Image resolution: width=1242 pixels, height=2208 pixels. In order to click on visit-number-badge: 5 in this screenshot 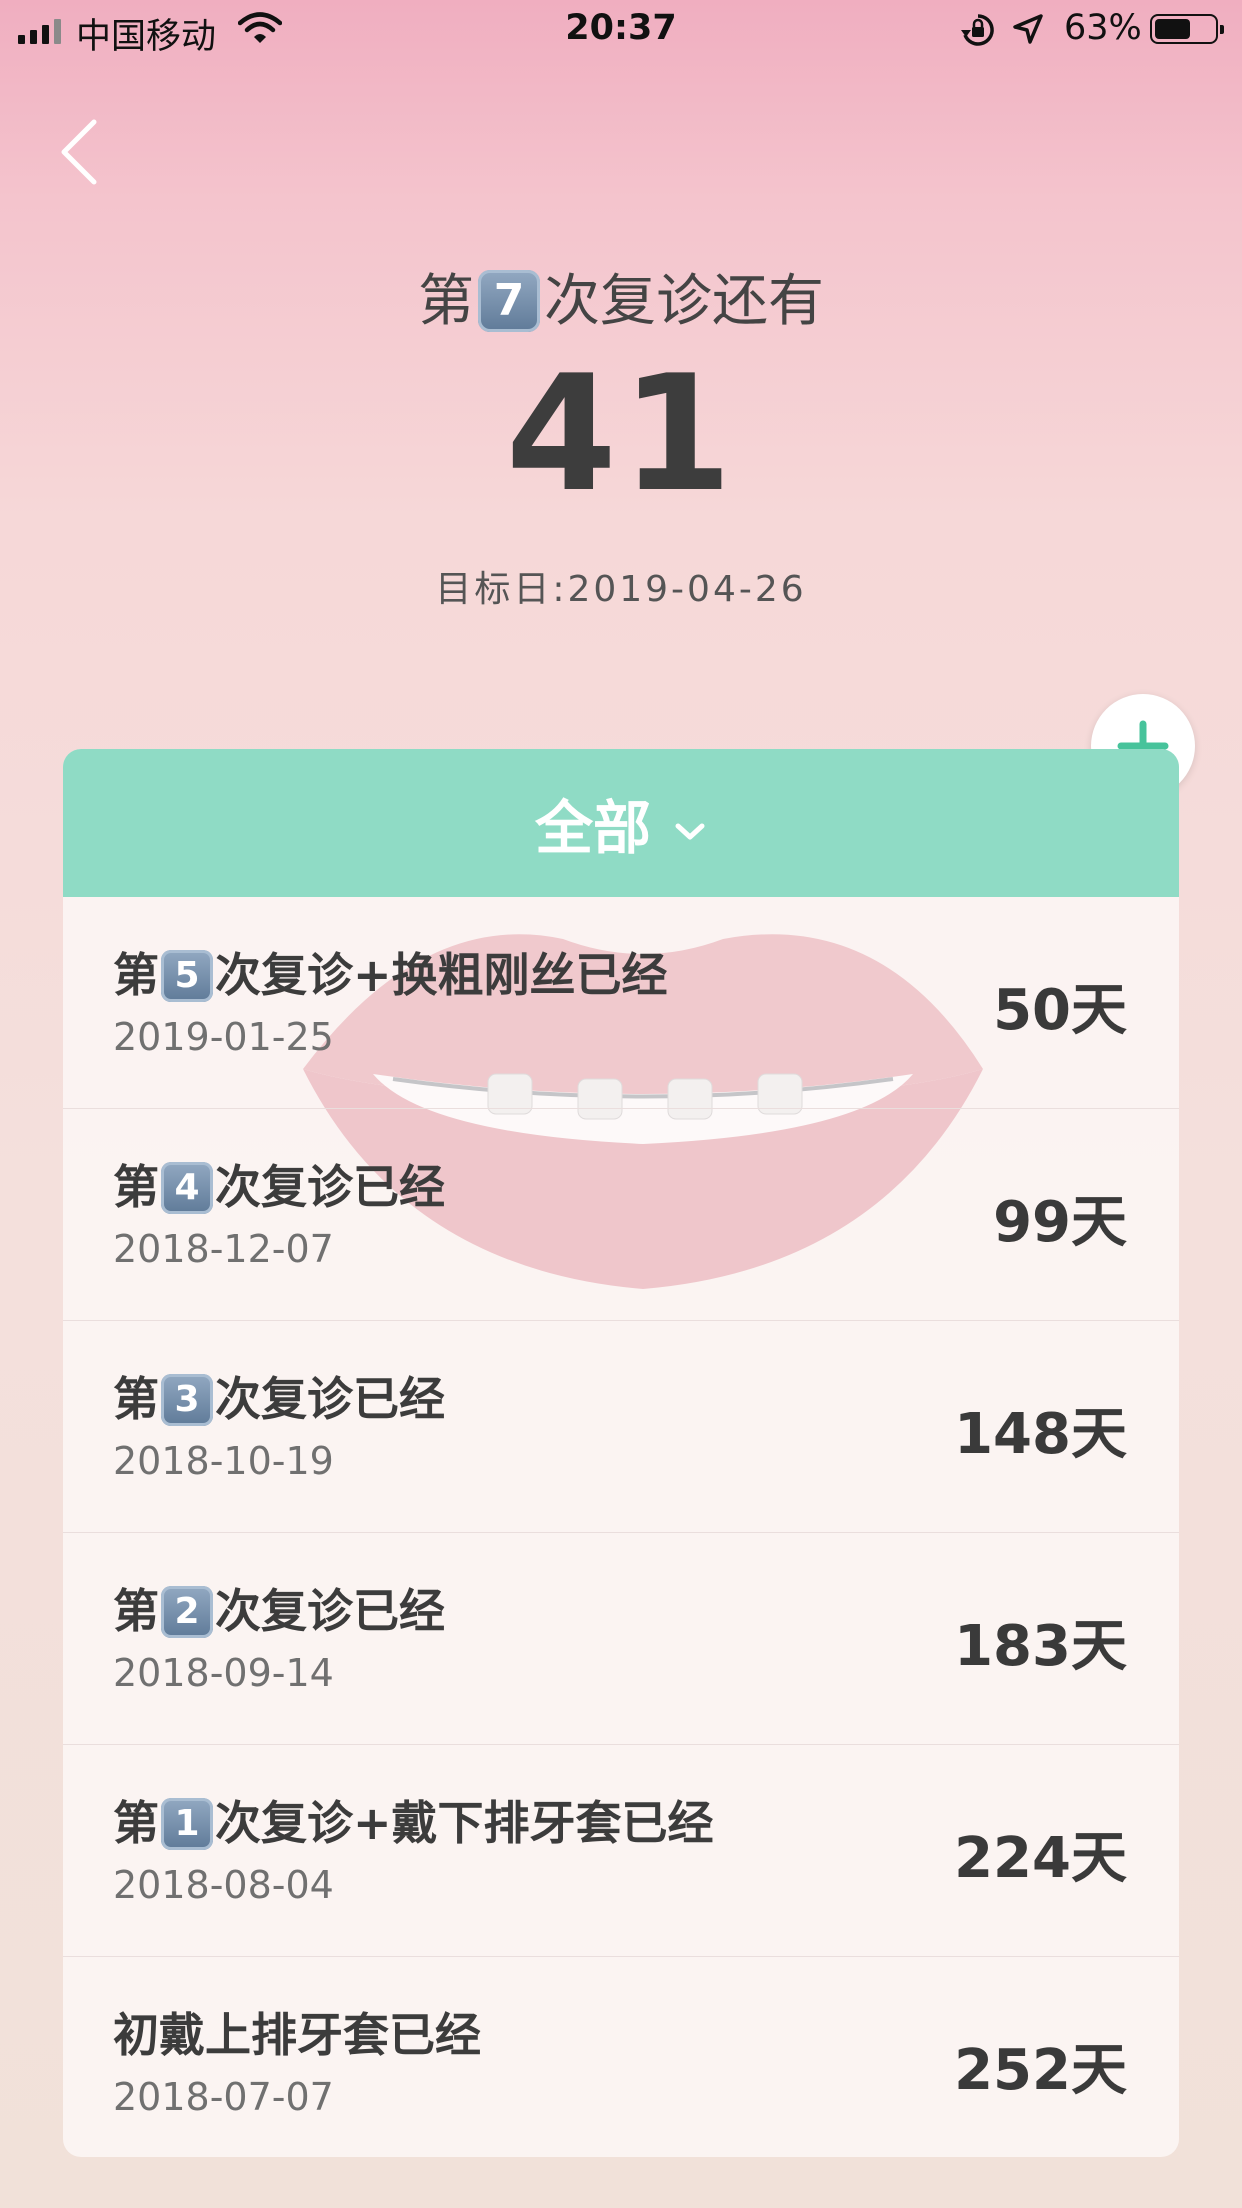, I will do `click(187, 975)`.